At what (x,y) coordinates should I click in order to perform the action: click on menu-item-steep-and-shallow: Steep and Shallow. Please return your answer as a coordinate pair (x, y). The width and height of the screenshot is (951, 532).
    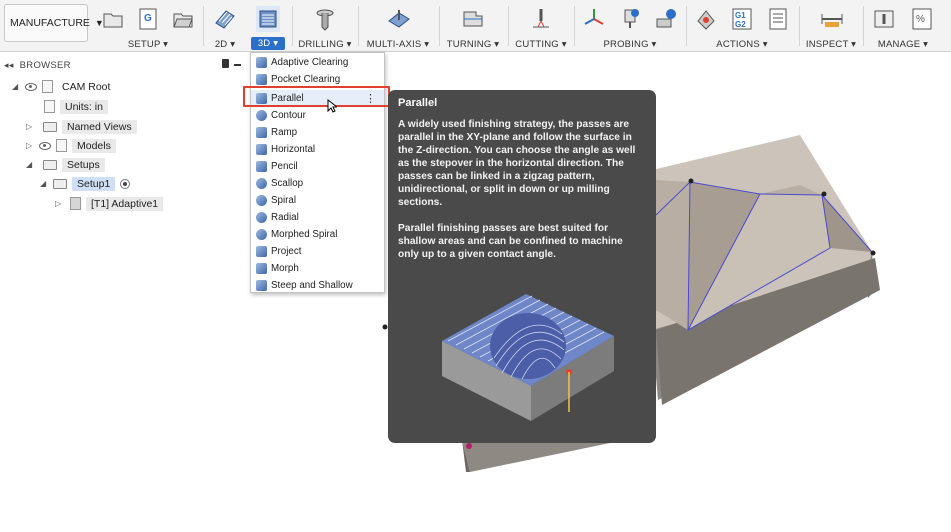
    Looking at the image, I should click on (317, 285).